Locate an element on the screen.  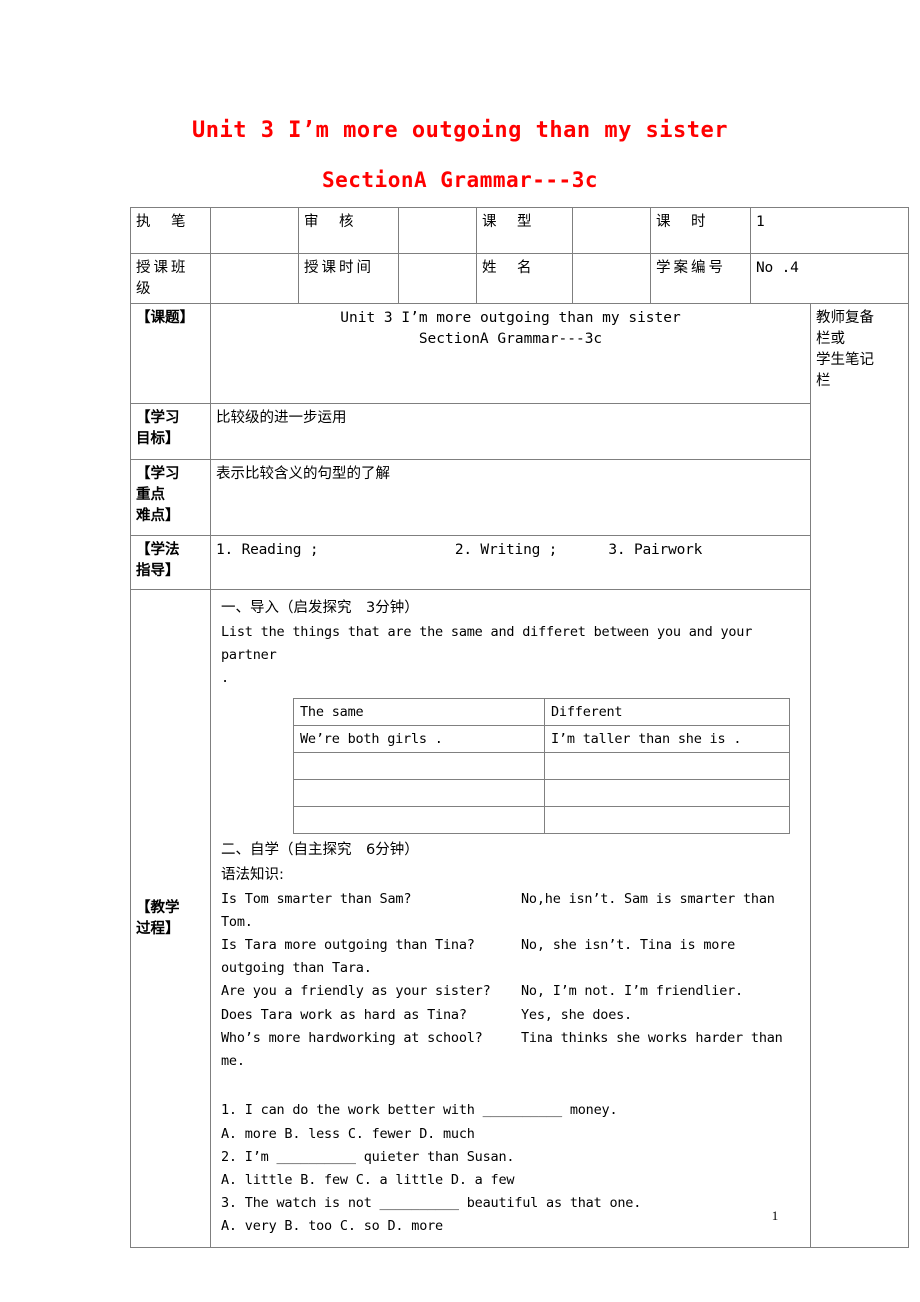
row-label-topic-l1: 【课题】 is located at coordinates (165, 318).